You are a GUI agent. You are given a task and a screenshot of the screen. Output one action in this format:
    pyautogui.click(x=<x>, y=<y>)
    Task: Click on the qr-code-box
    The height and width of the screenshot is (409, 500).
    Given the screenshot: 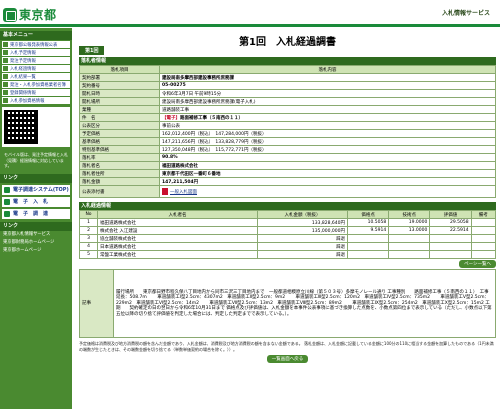 What is the action you would take?
    pyautogui.click(x=36, y=127)
    